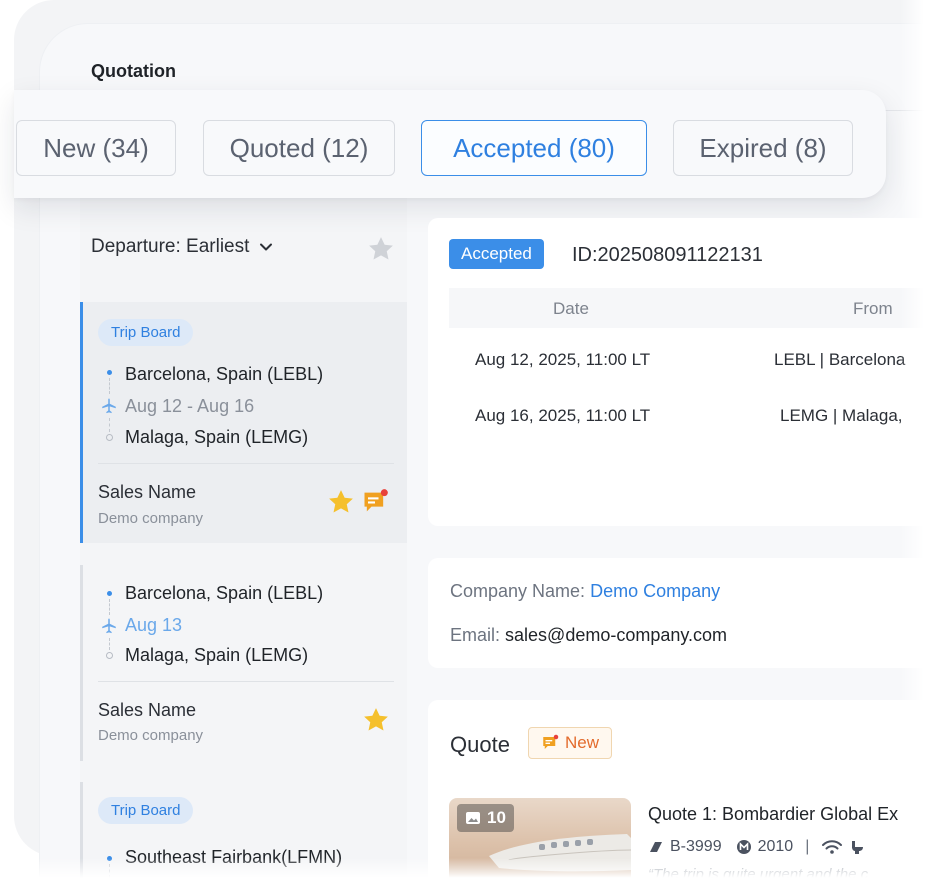 The width and height of the screenshot is (928, 880). I want to click on quote-note: “The trip is quite urgent and the c, so click(758, 873).